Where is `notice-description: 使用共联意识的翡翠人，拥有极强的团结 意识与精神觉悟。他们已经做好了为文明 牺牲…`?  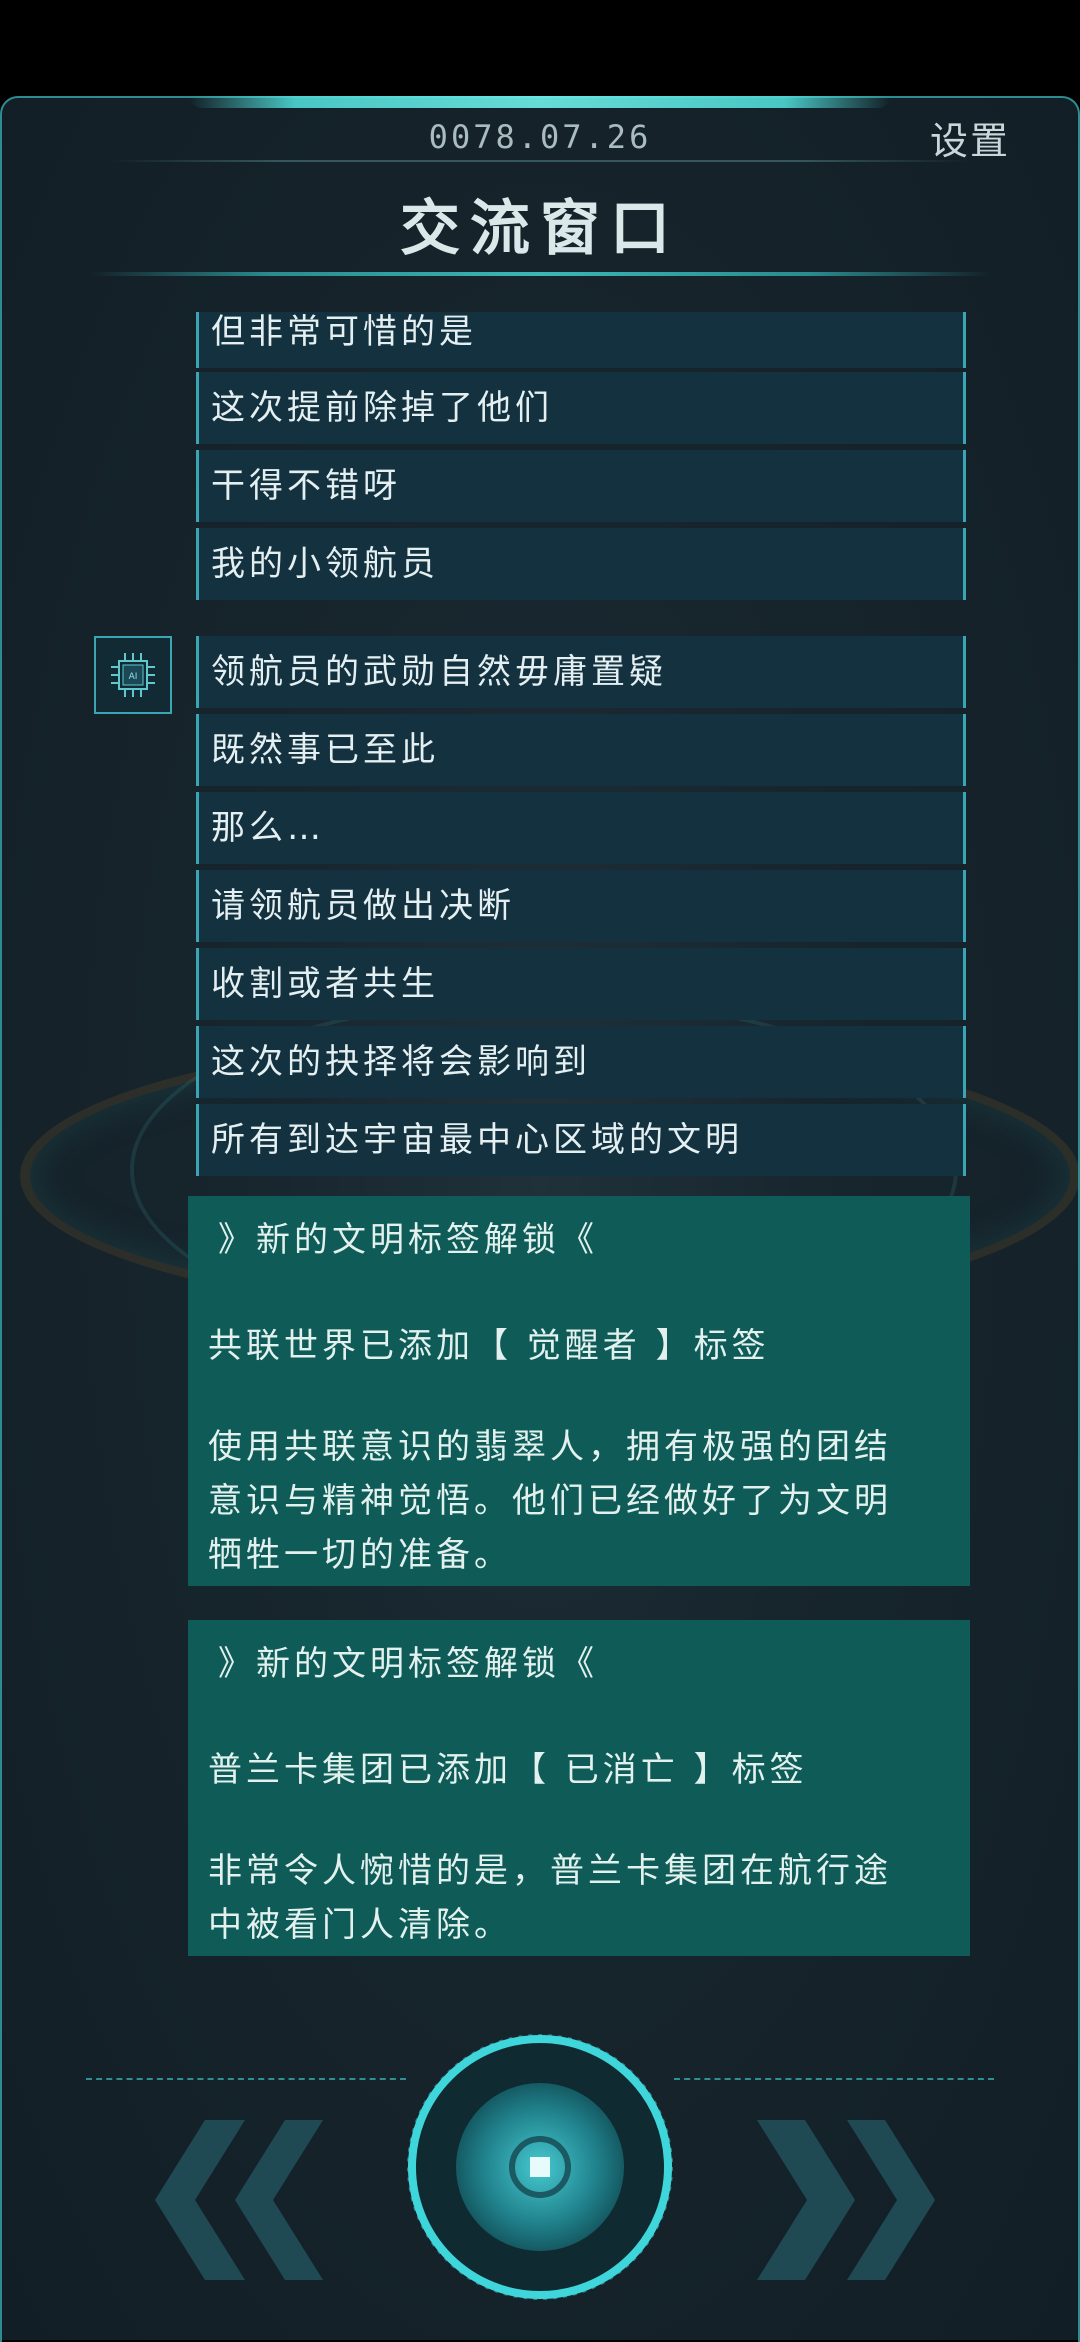 notice-description: 使用共联意识的翡翠人，拥有极强的团结 意识与精神觉悟。他们已经做好了为文明 牺牲… is located at coordinates (579, 1501).